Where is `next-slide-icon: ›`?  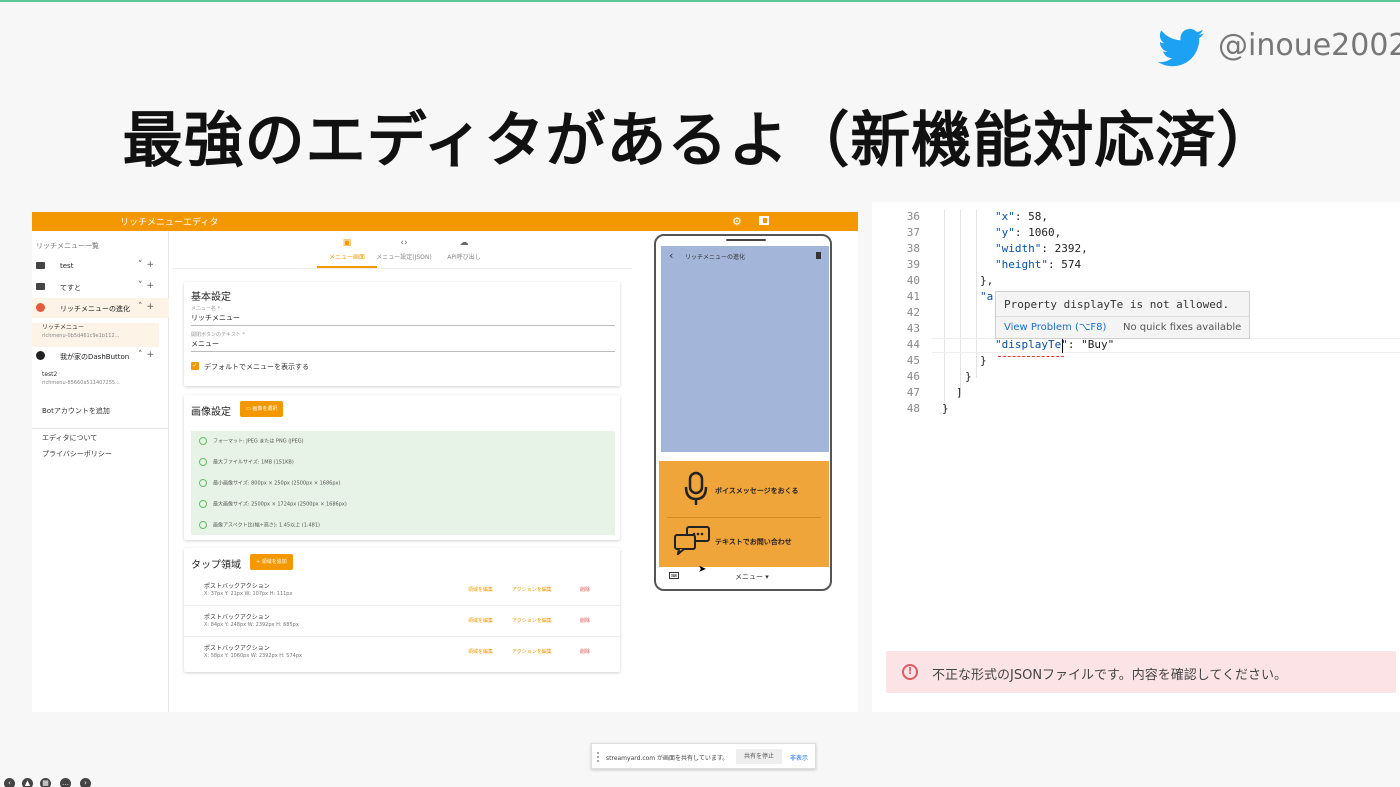 next-slide-icon: › is located at coordinates (85, 782).